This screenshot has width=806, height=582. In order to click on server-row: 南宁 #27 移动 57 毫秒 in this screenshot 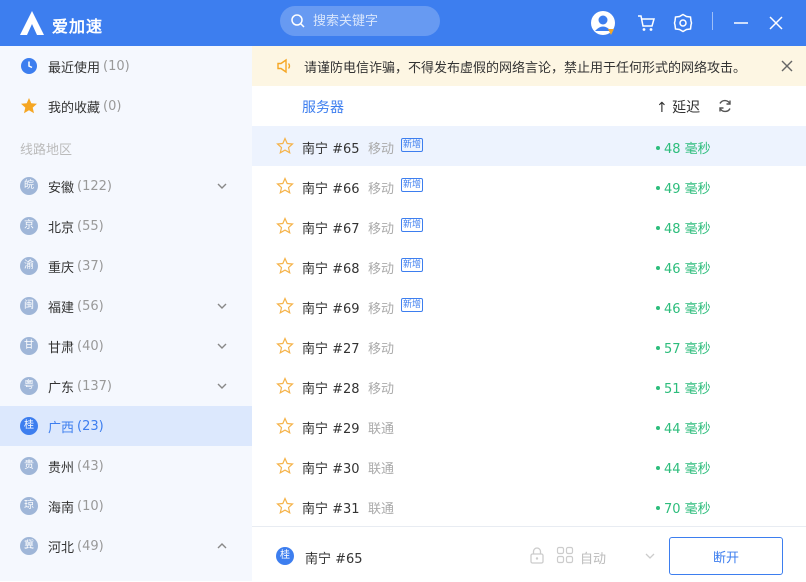, I will do `click(529, 346)`.